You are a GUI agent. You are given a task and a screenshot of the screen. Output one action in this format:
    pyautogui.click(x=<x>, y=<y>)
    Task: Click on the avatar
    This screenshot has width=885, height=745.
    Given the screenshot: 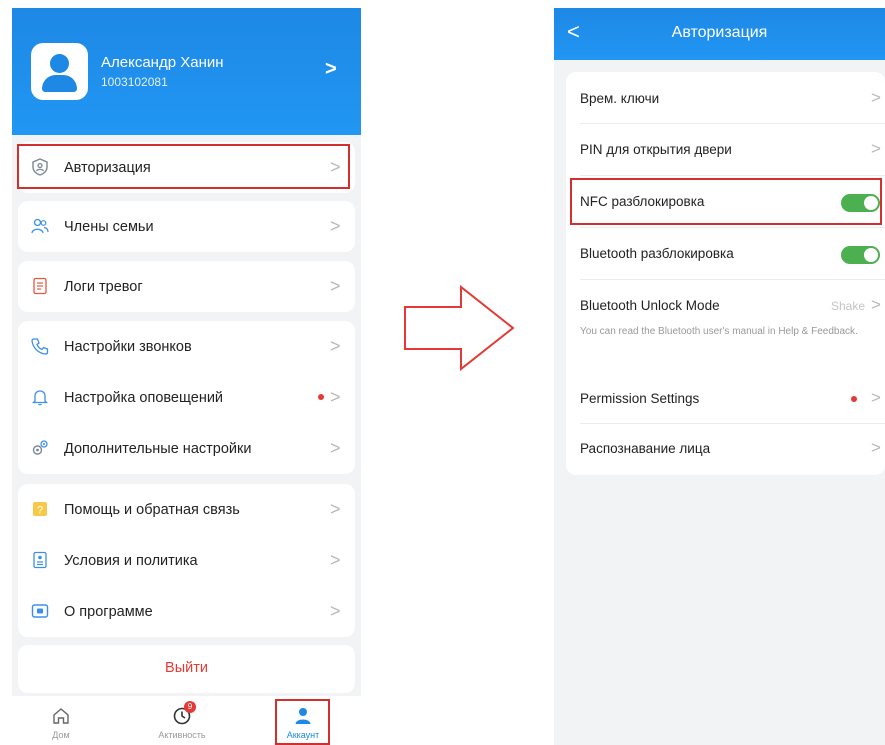 What is the action you would take?
    pyautogui.click(x=59, y=71)
    